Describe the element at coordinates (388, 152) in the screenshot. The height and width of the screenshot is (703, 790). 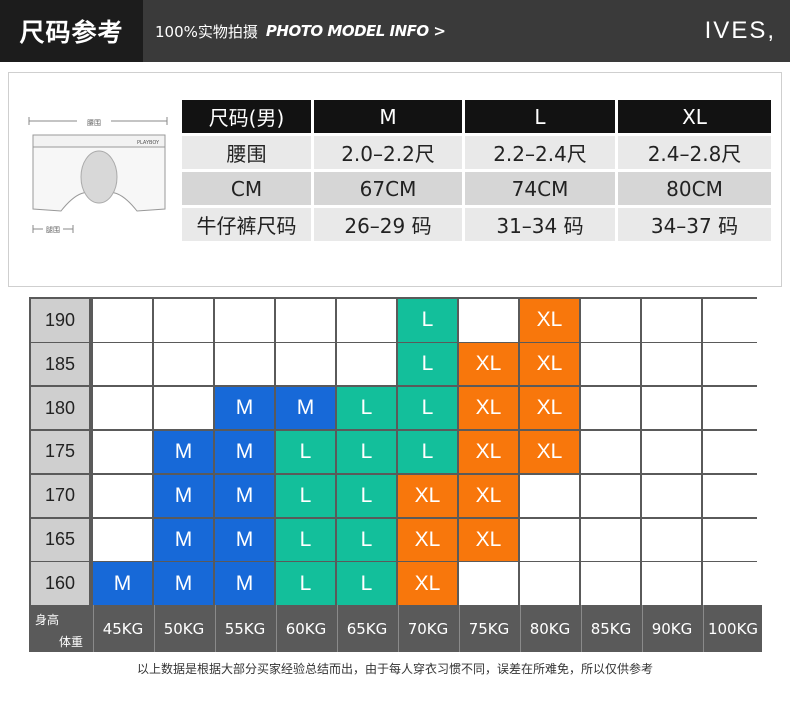
I see `size-table-cell: 2.0–2.2尺` at that location.